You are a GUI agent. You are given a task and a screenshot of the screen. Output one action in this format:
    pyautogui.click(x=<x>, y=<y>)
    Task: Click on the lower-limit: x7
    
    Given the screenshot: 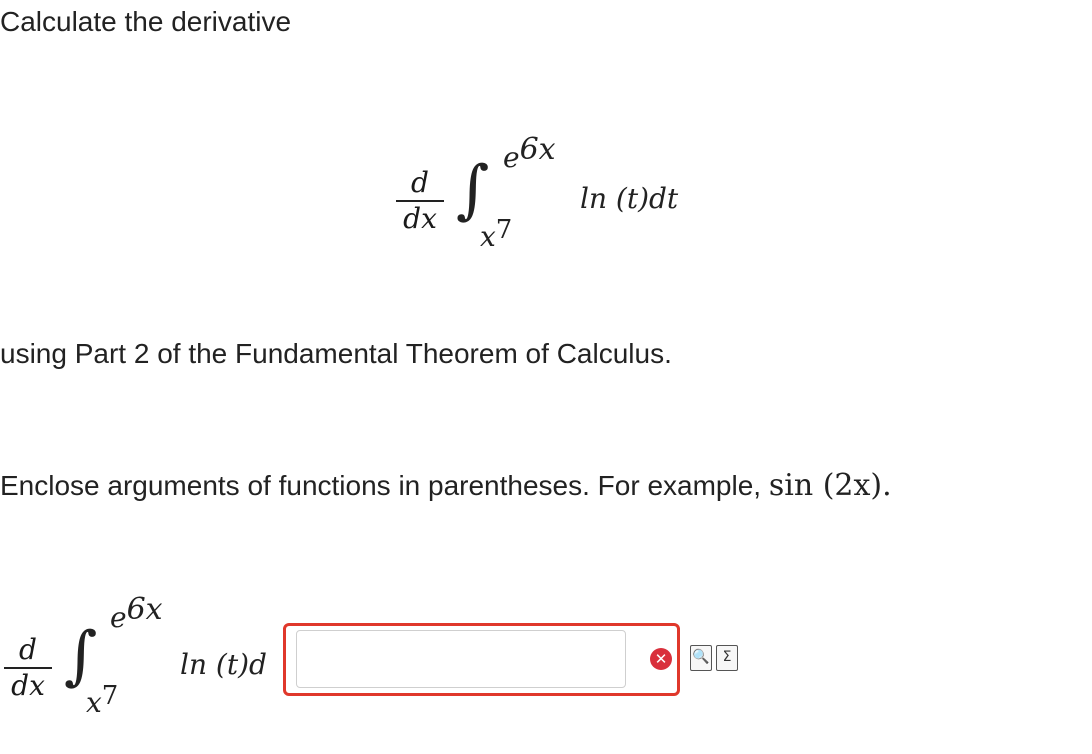 What is the action you would take?
    pyautogui.click(x=496, y=234)
    